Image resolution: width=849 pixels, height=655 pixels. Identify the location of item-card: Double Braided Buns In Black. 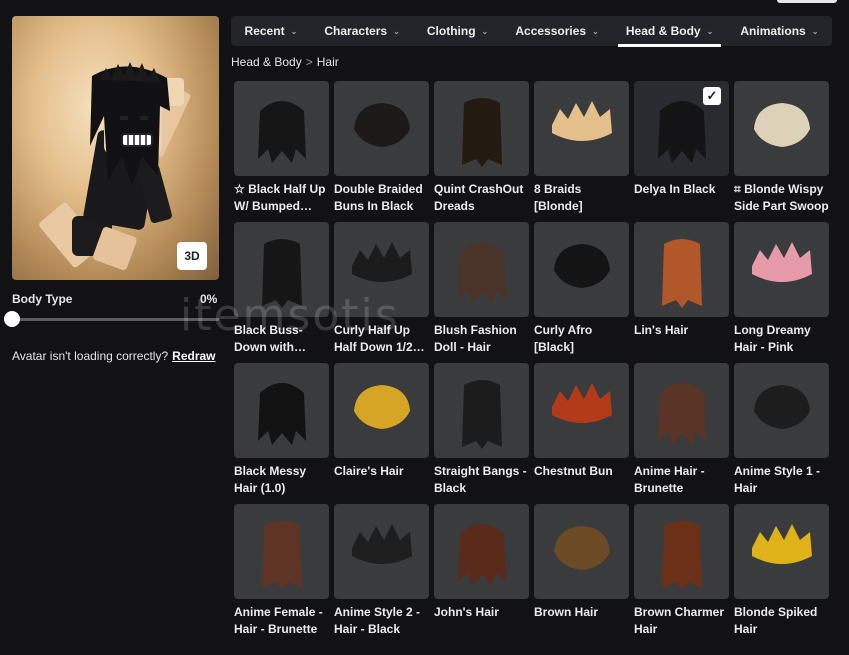
(381, 149).